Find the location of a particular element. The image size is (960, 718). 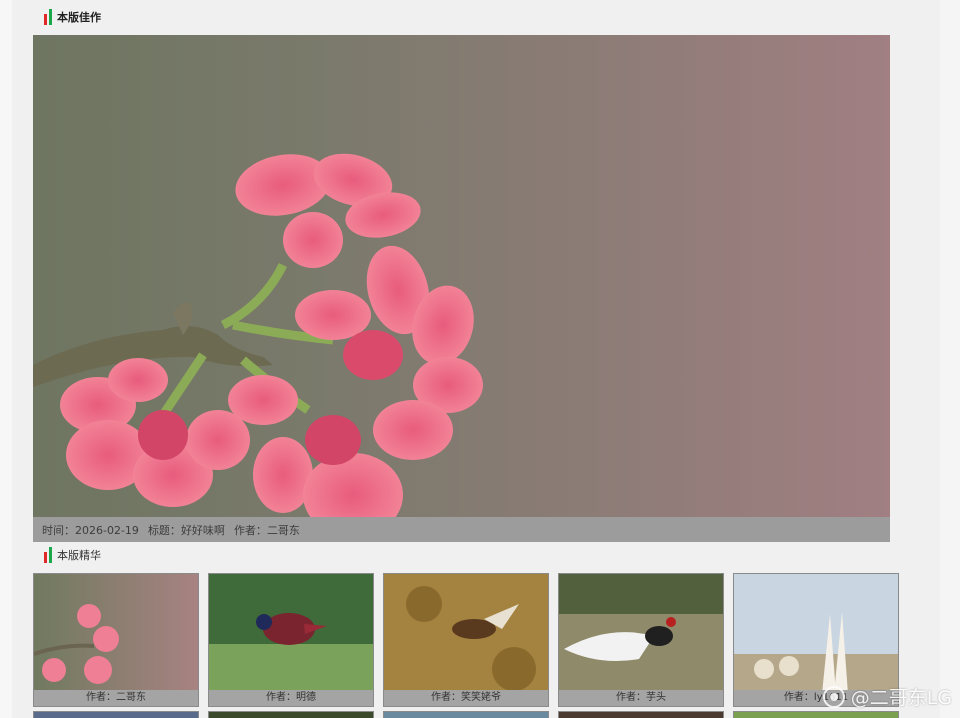

featured-section-header: 本版佳作 is located at coordinates (72, 17).